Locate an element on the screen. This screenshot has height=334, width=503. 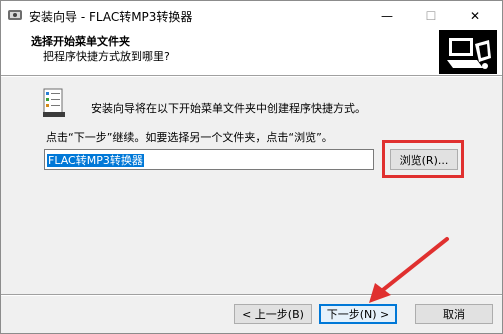
start-menu-folder-field: FLAC转MP3转换器 is located at coordinates (209, 159).